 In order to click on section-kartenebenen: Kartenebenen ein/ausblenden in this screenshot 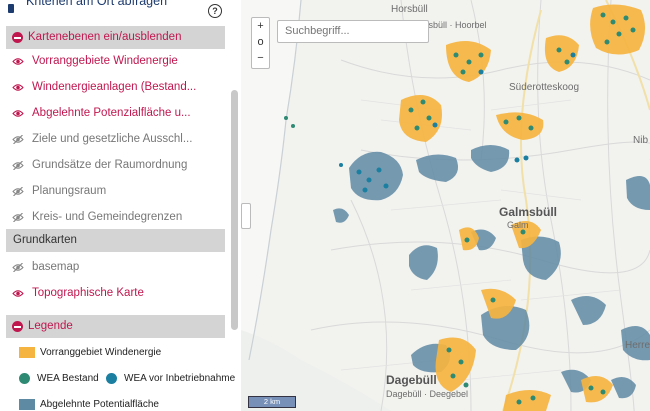, I will do `click(115, 37)`.